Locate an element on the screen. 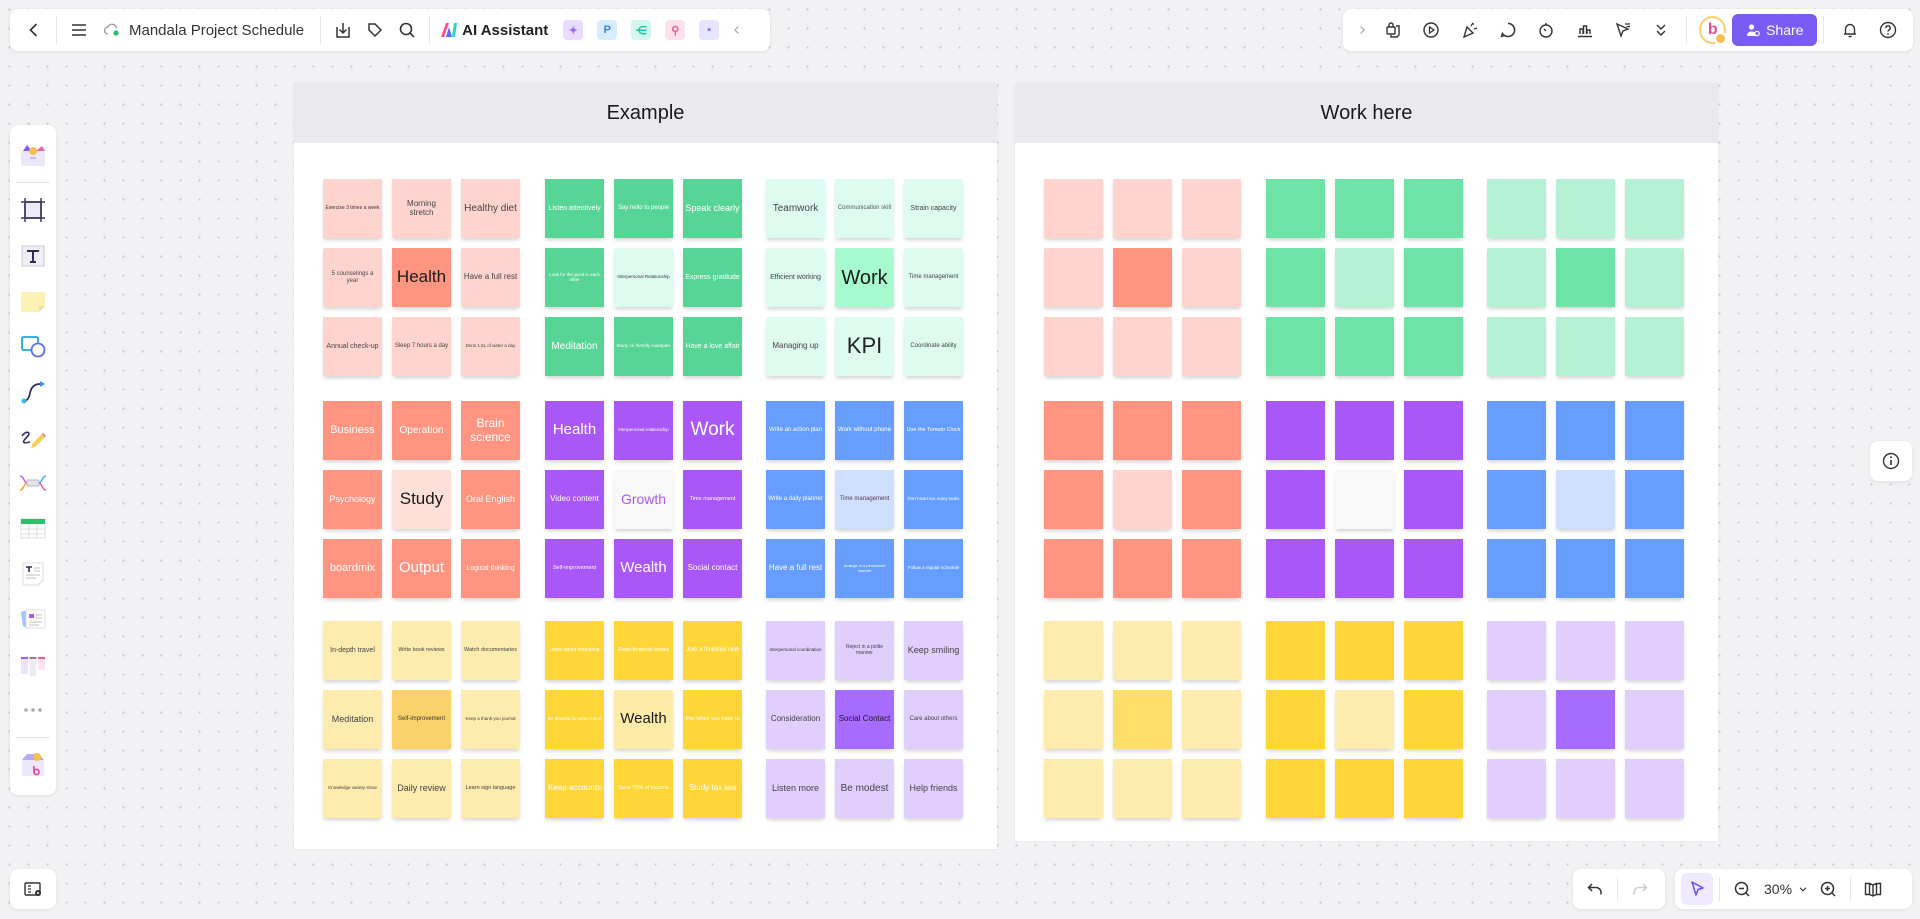 The image size is (1920, 919). timer-button is located at coordinates (1546, 30).